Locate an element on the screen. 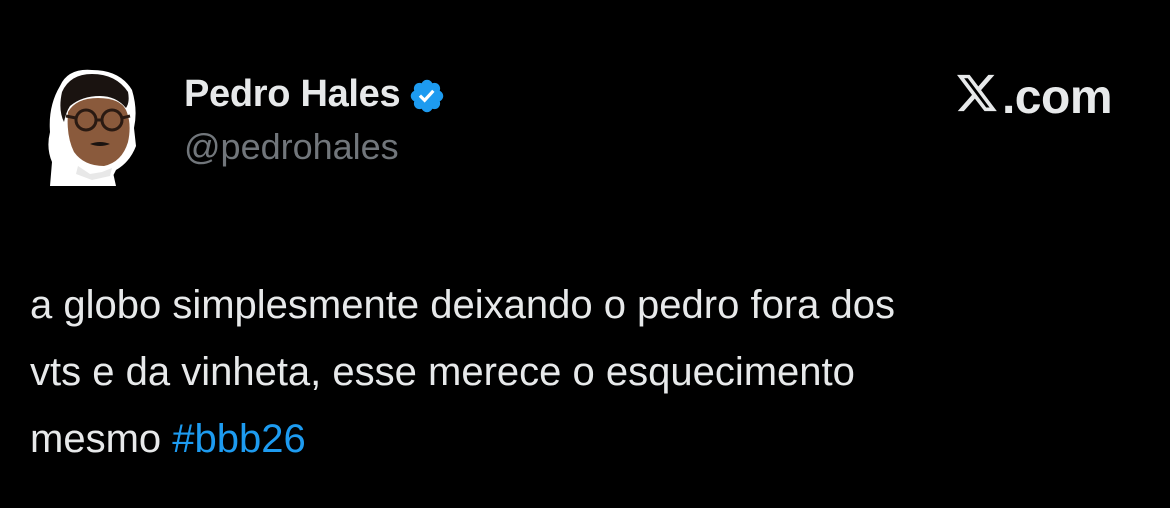 Image resolution: width=1170 pixels, height=508 pixels. verified-badge-icon is located at coordinates (427, 96).